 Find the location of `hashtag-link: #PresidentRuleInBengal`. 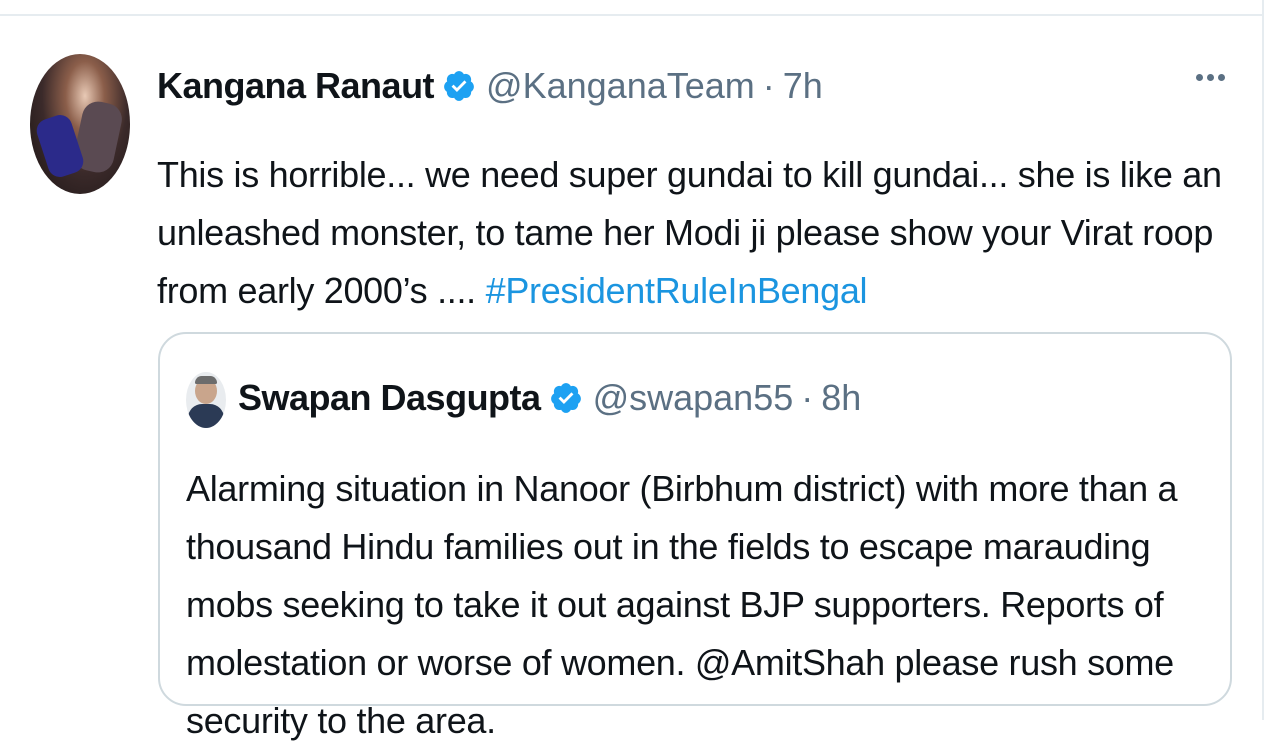

hashtag-link: #PresidentRuleInBengal is located at coordinates (677, 290).